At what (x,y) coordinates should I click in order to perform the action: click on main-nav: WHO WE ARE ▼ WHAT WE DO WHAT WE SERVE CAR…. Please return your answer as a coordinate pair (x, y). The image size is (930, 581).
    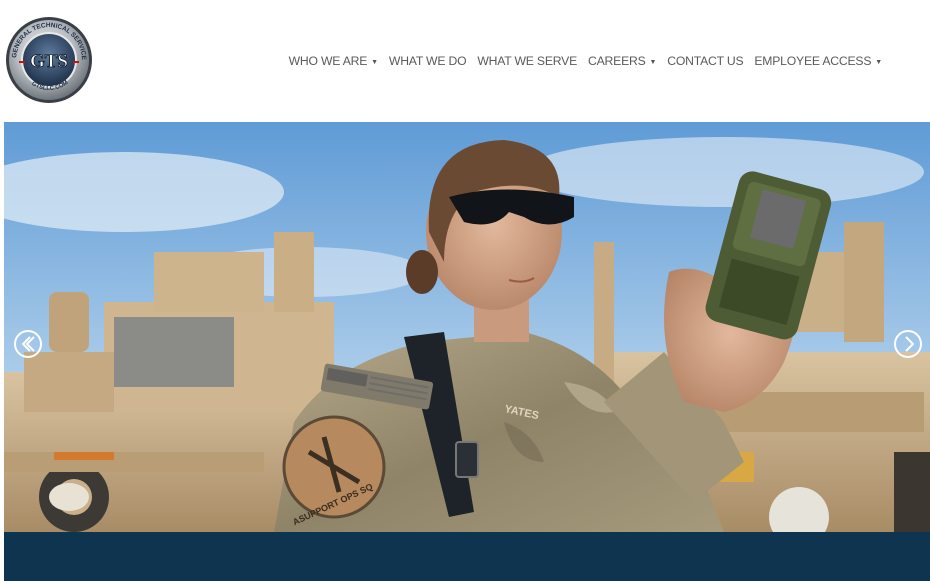
    Looking at the image, I should click on (585, 61).